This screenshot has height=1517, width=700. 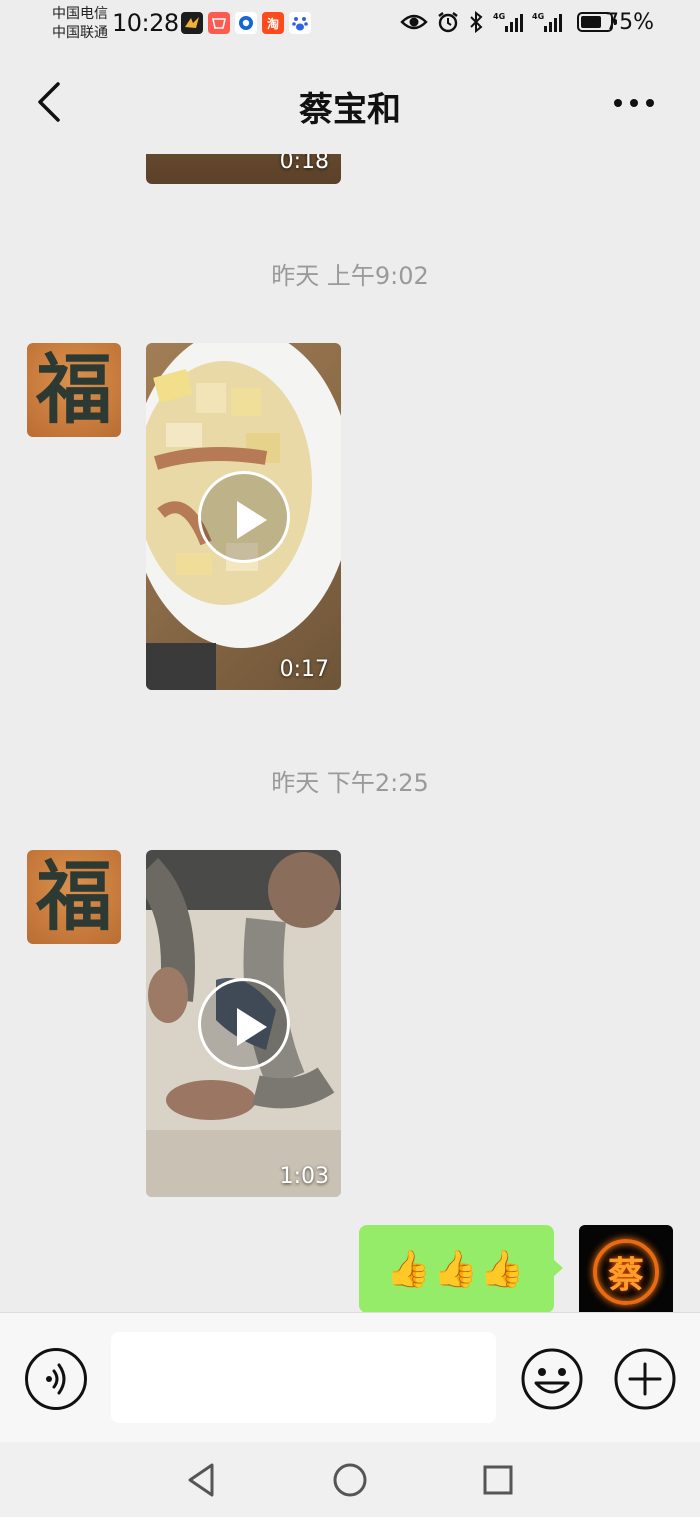 I want to click on nav-back-button, so click(x=202, y=1480).